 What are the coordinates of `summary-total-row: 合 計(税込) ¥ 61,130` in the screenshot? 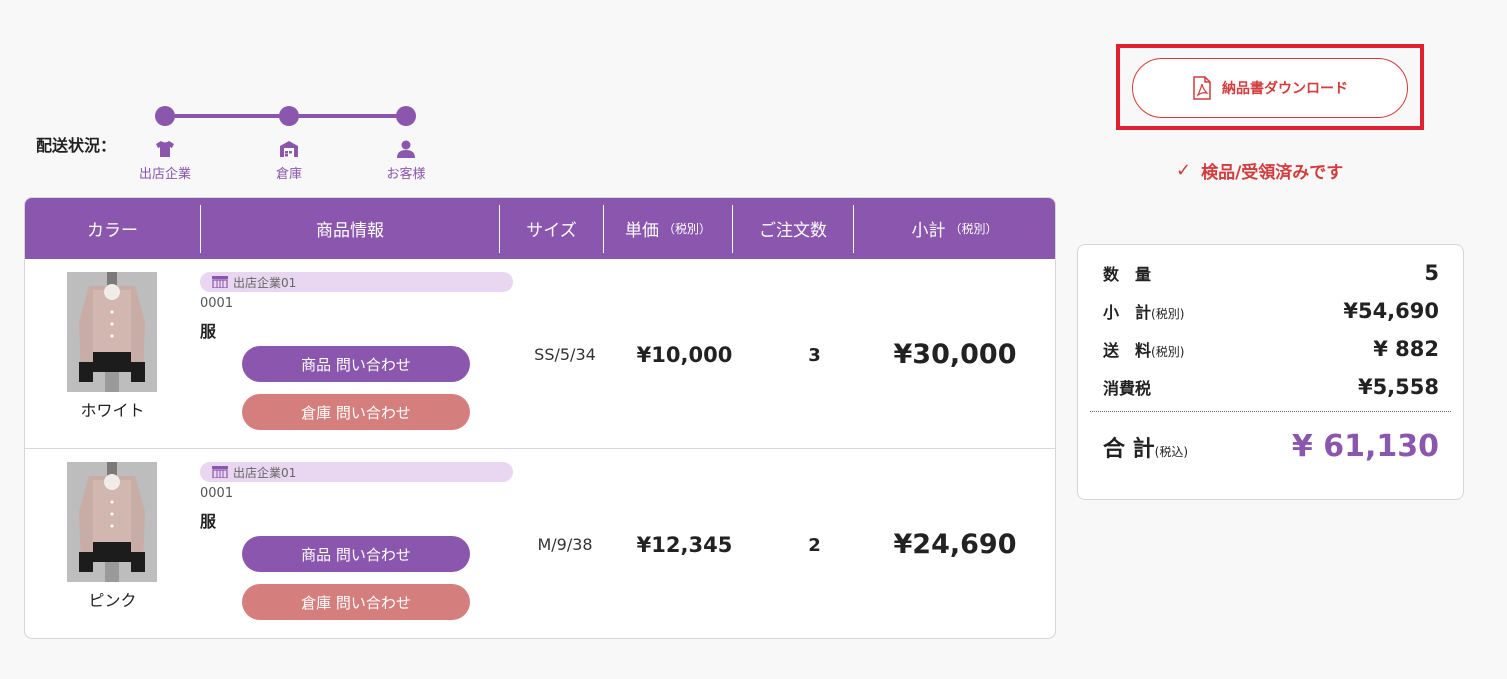 It's located at (1271, 446).